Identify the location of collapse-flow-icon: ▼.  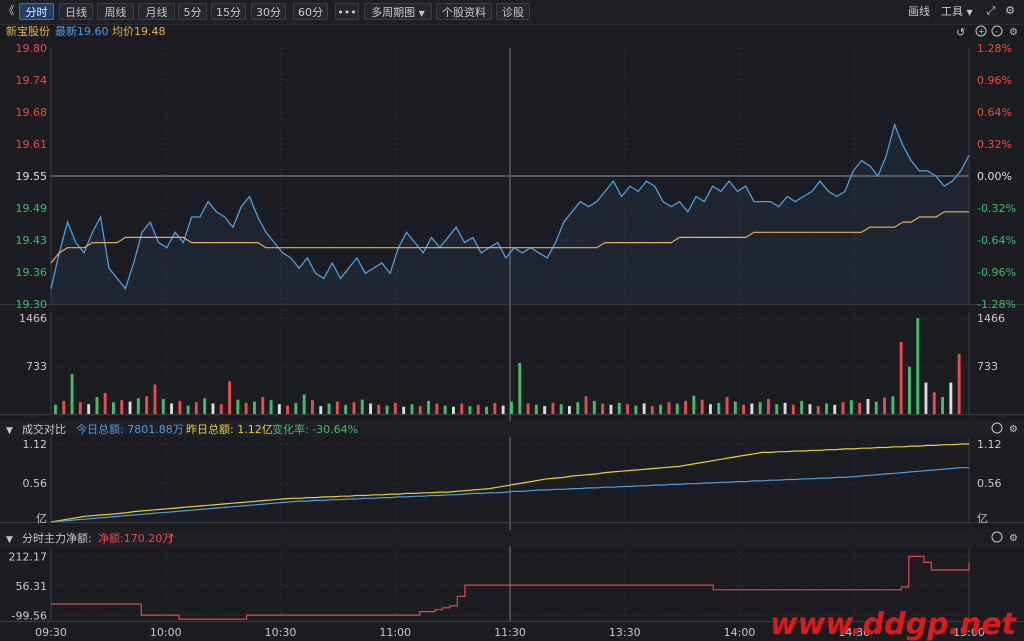
(9, 540).